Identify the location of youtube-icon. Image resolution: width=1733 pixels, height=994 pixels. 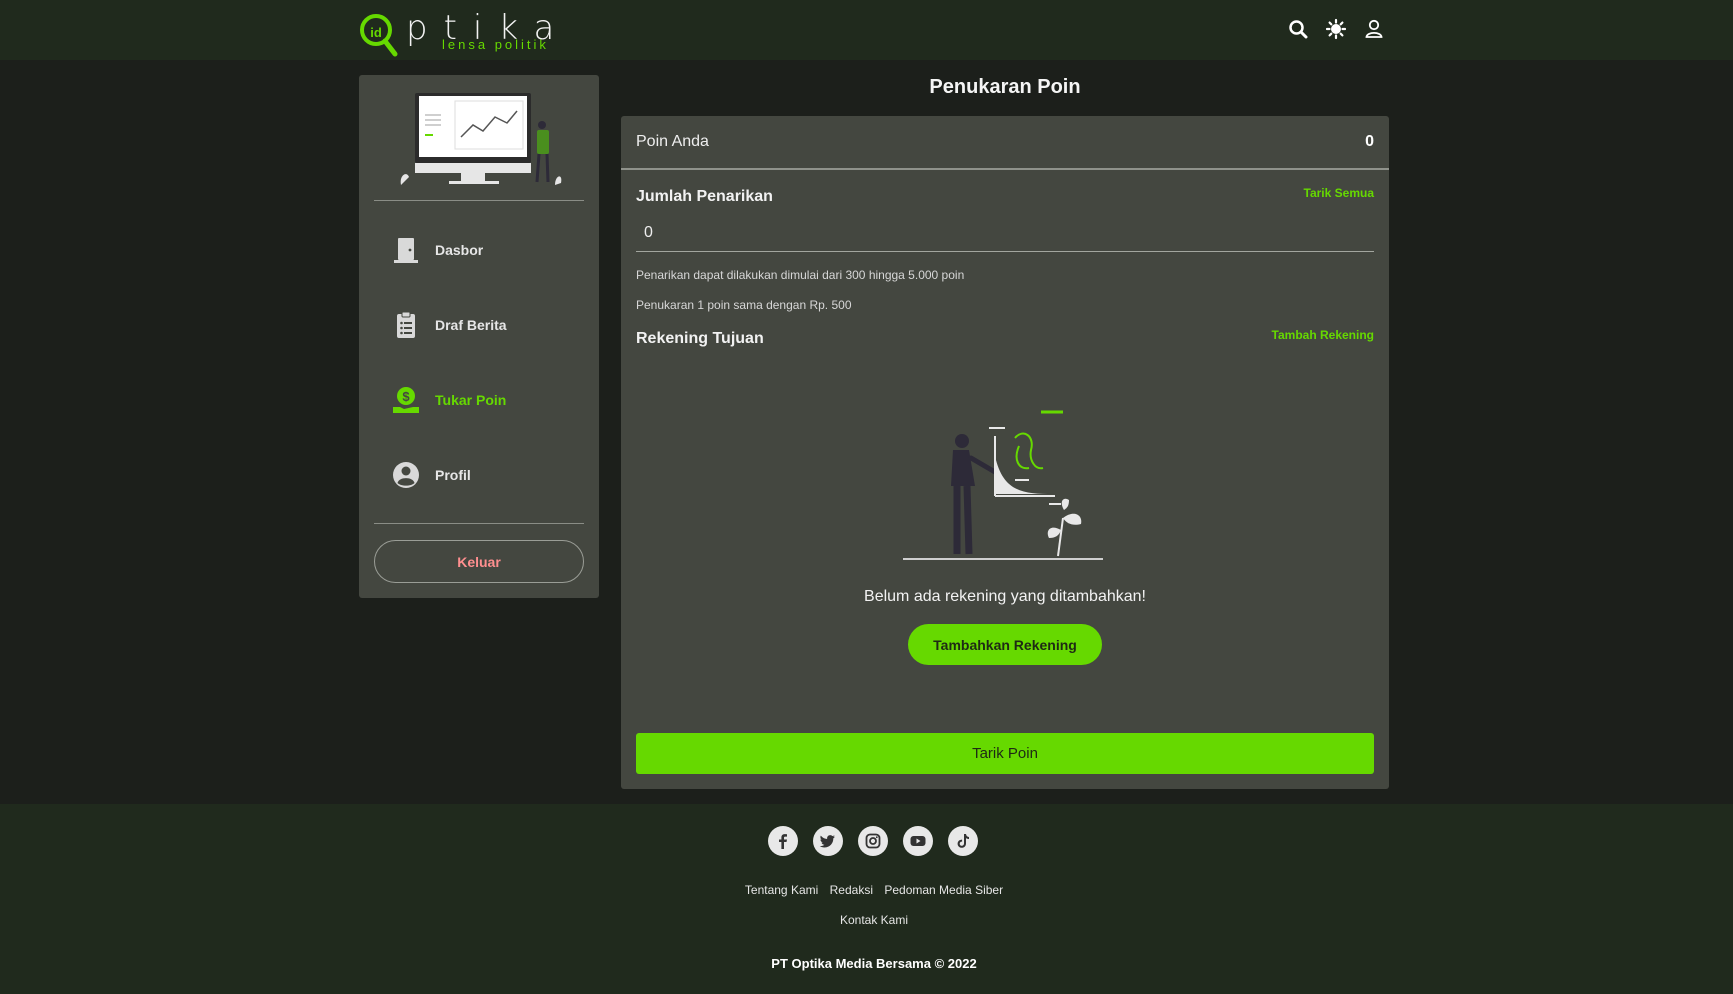
(918, 841).